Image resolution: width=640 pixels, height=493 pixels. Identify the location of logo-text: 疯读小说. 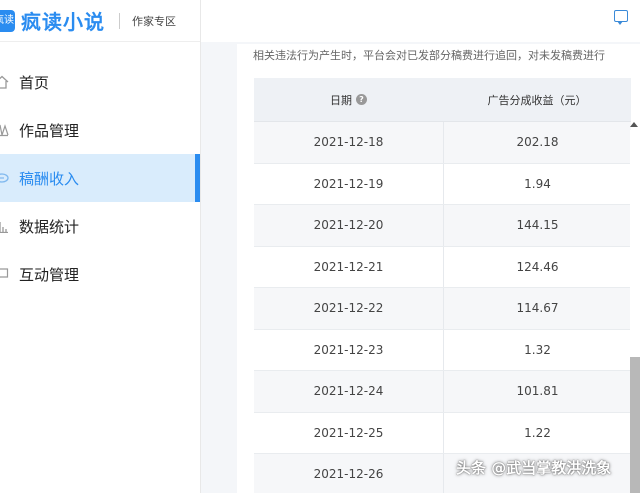
(63, 20).